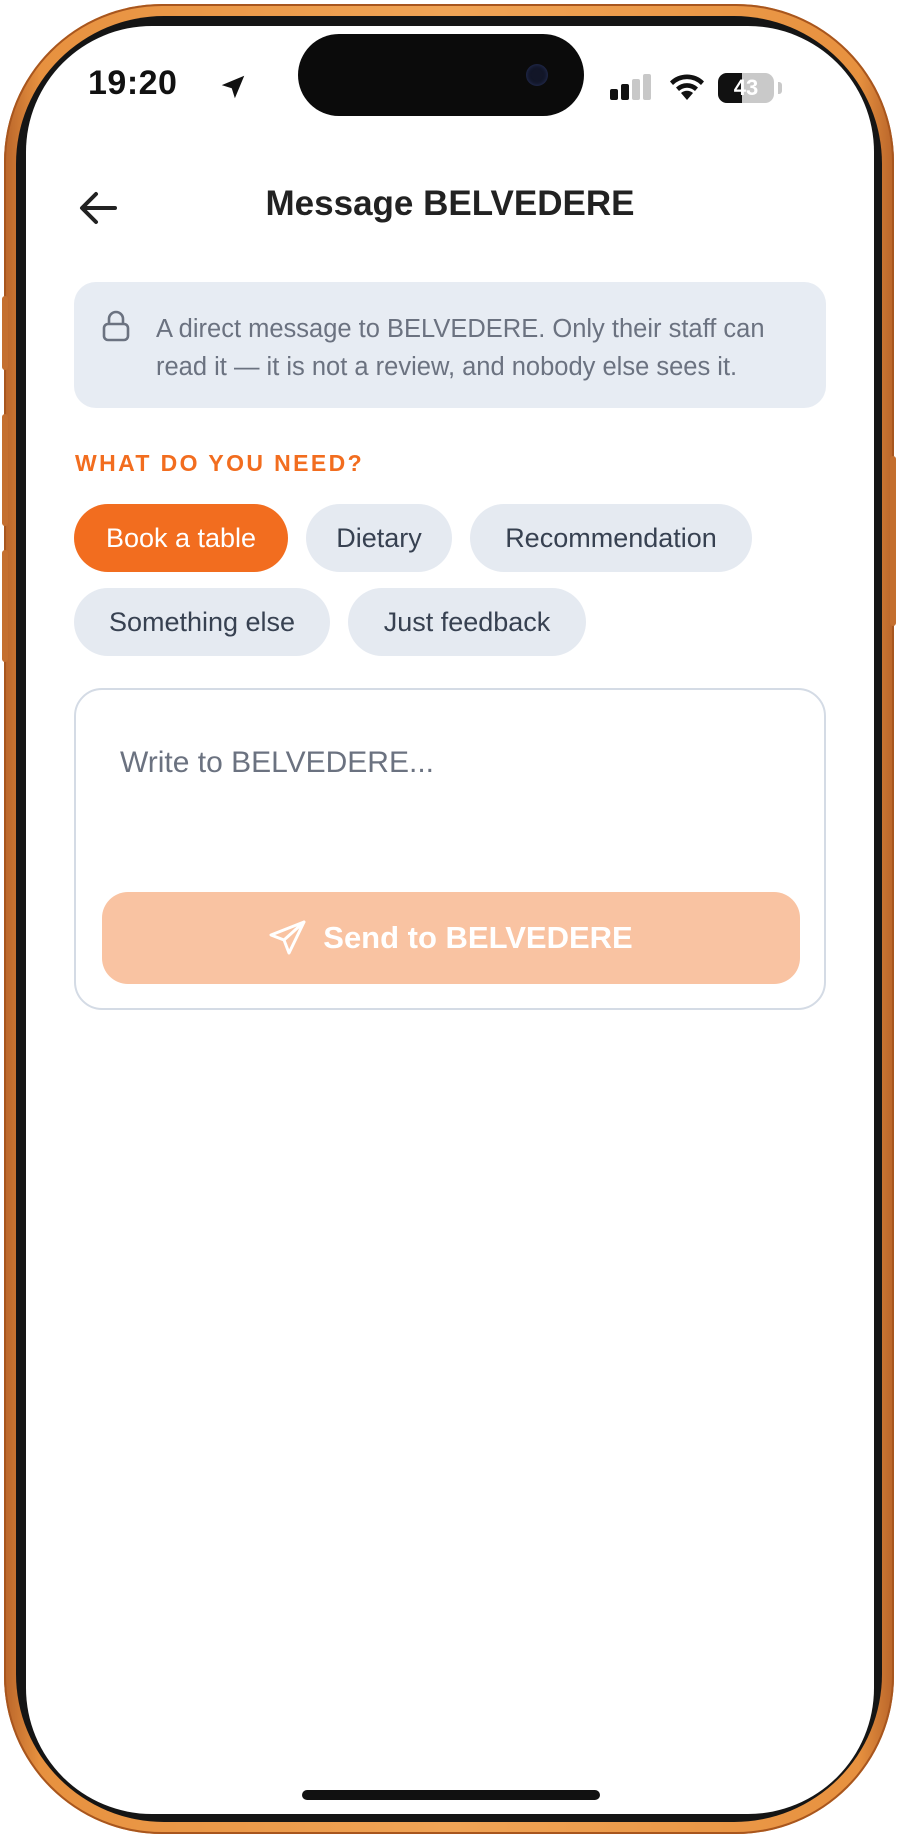  I want to click on location-arrow-icon, so click(233, 87).